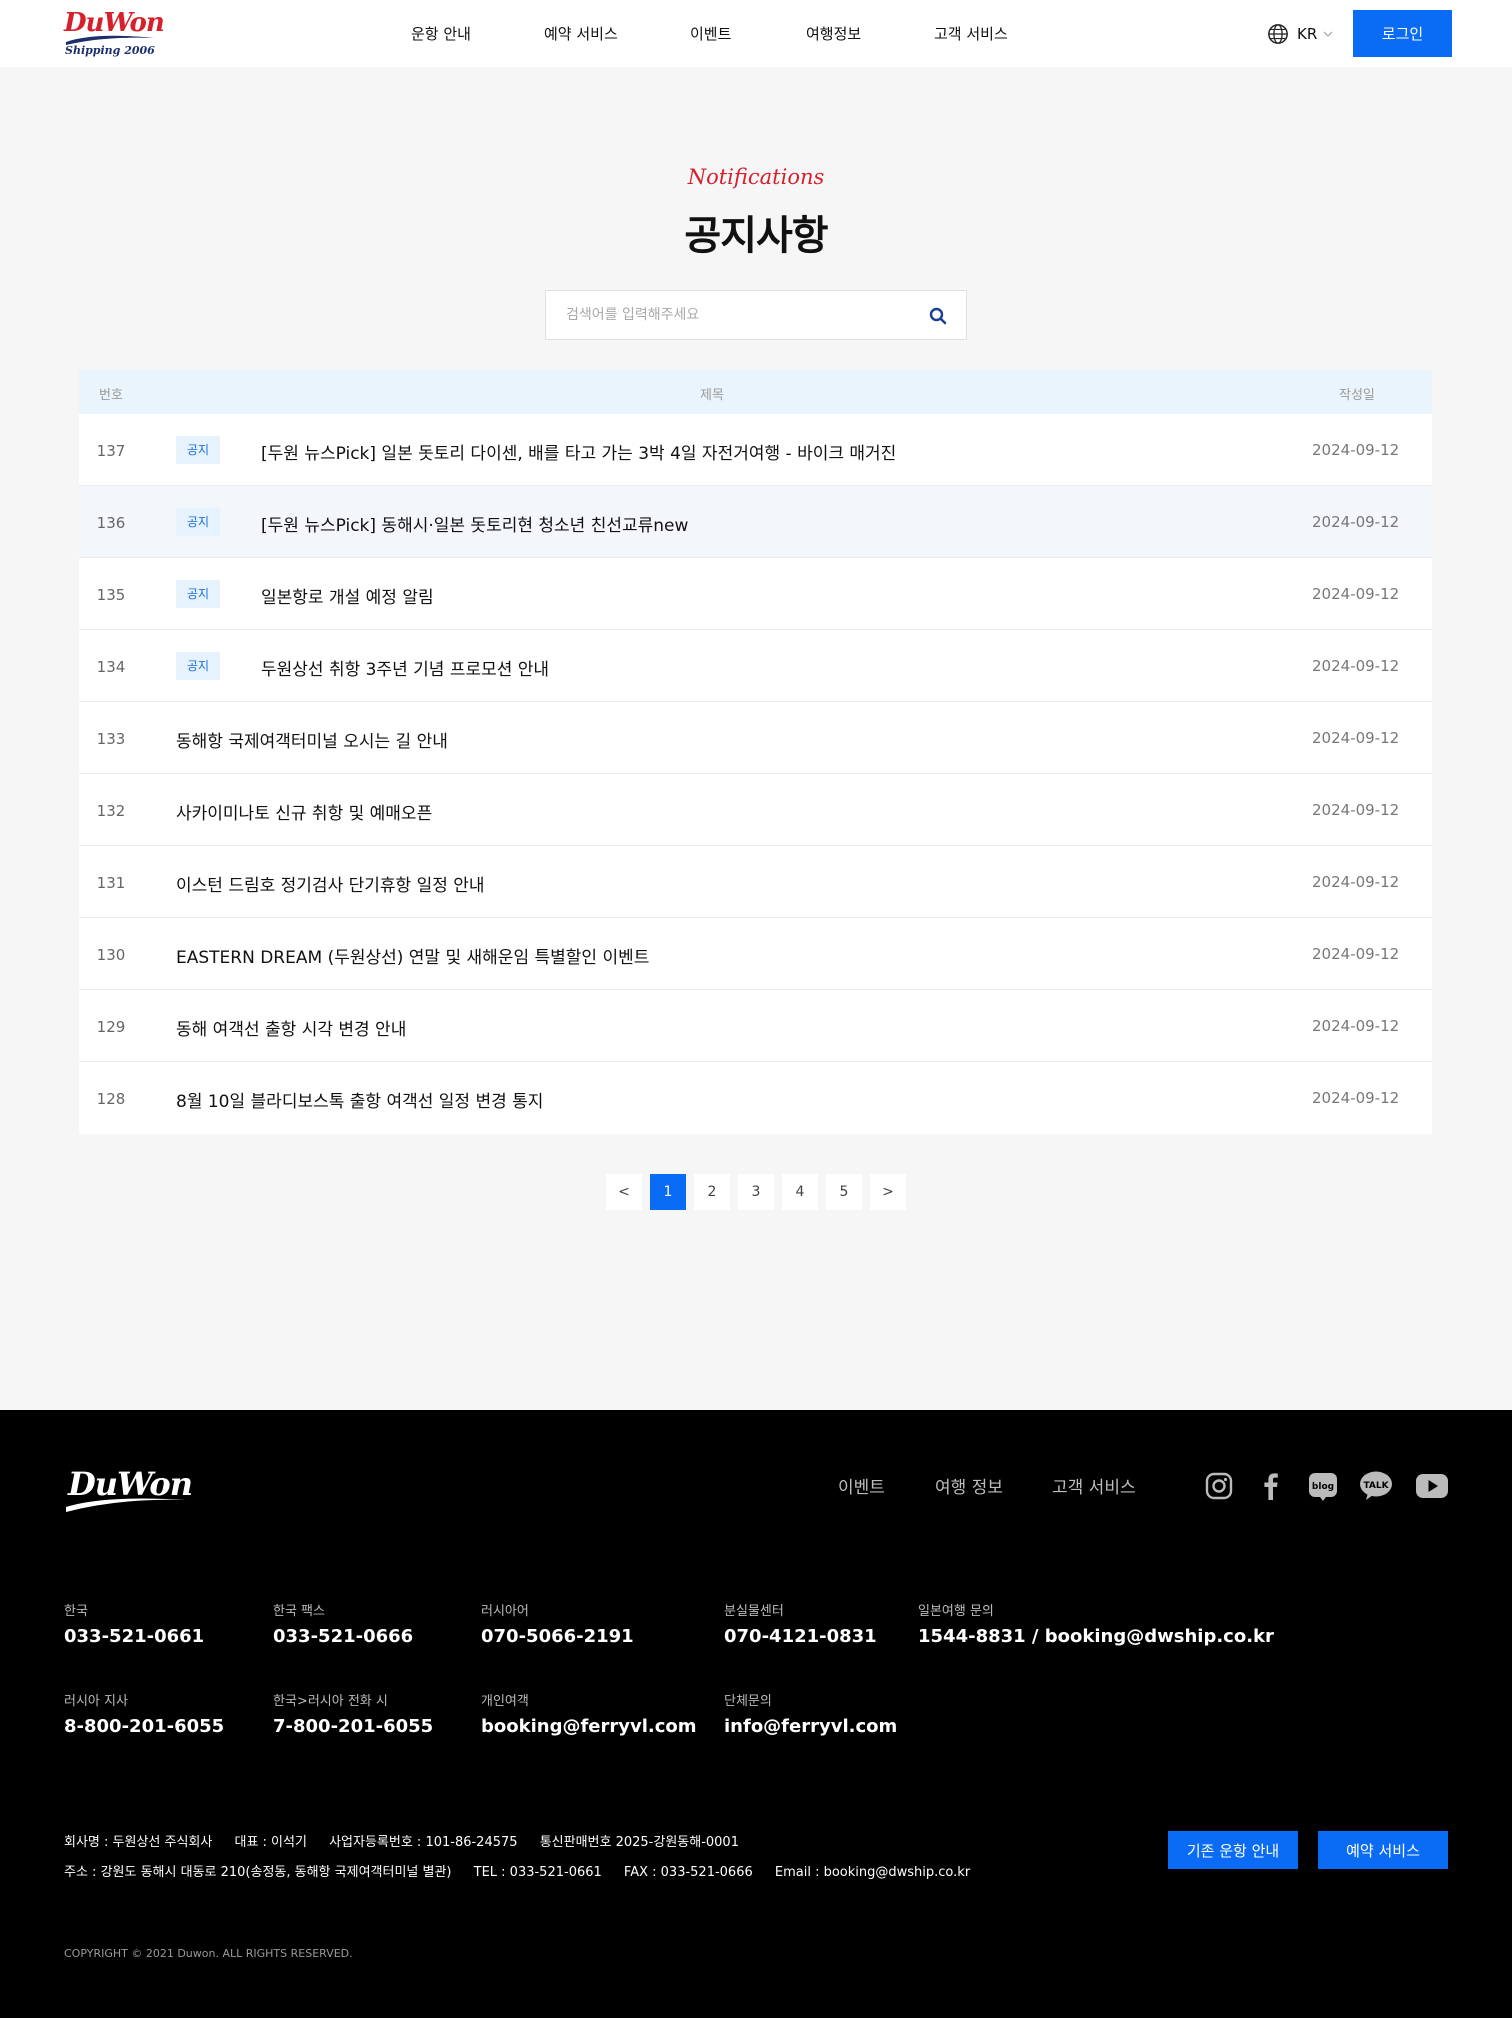 This screenshot has width=1512, height=2018. What do you see at coordinates (111, 595) in the screenshot?
I see `row-number: 135` at bounding box center [111, 595].